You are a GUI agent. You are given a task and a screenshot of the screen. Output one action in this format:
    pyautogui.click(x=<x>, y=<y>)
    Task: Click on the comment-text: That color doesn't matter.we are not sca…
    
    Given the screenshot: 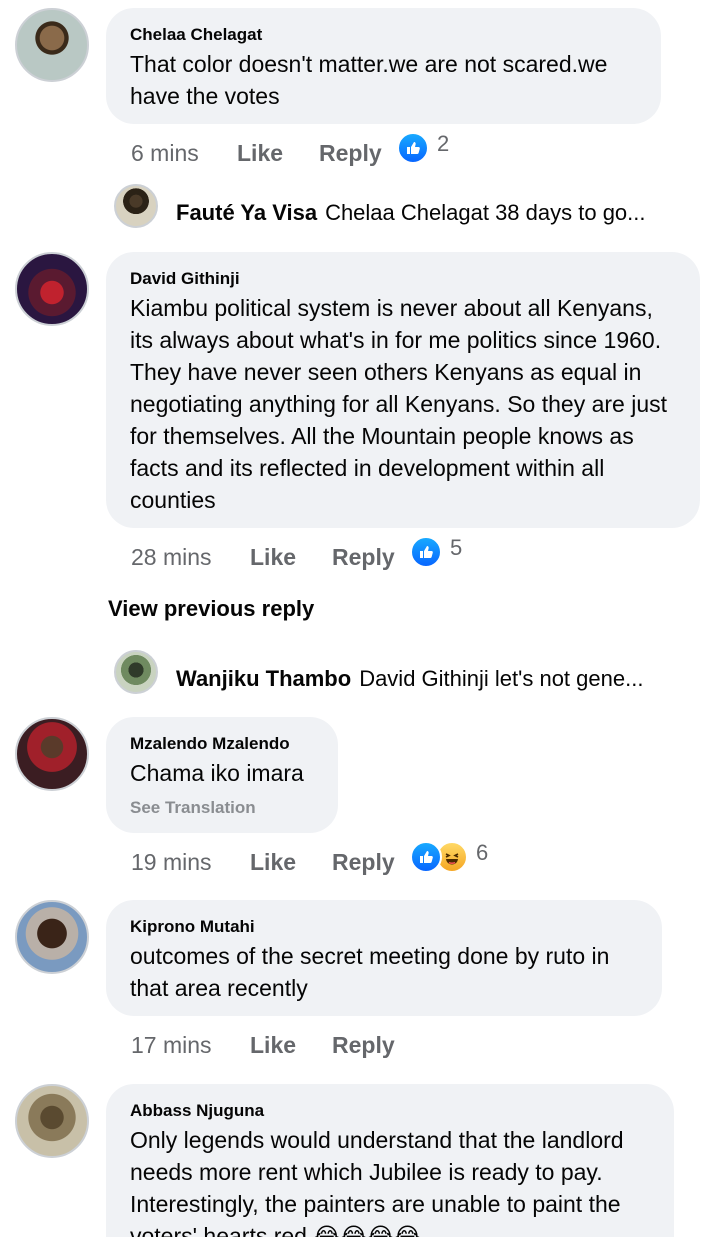 What is the action you would take?
    pyautogui.click(x=369, y=80)
    